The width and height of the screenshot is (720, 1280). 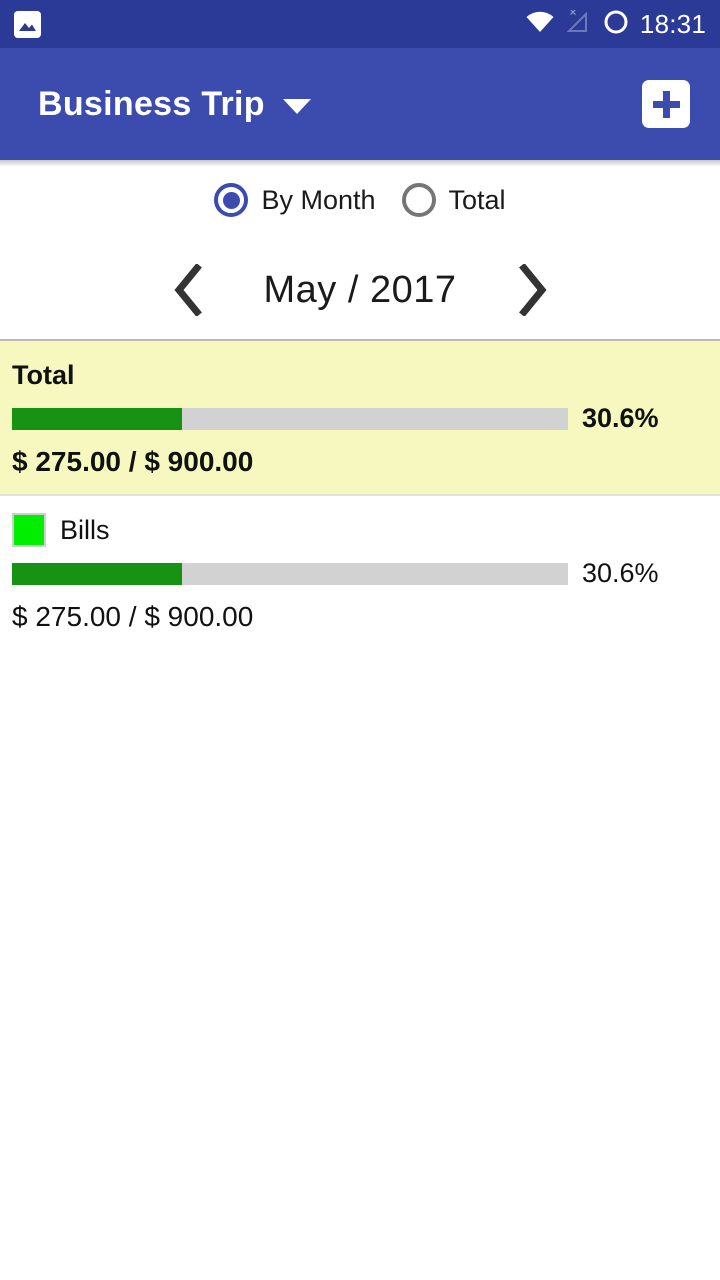 I want to click on budget-total-header: Total, so click(x=360, y=375).